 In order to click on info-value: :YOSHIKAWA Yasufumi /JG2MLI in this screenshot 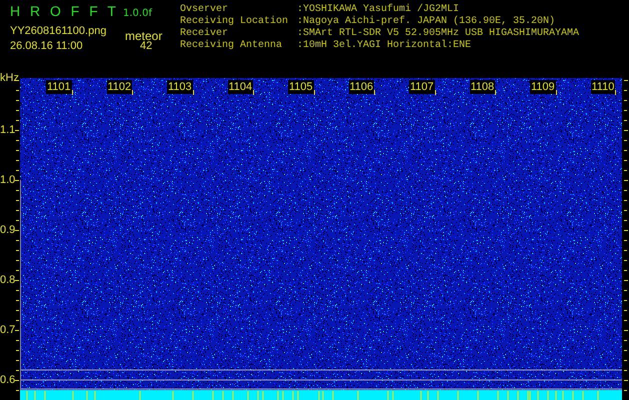, I will do `click(378, 10)`.